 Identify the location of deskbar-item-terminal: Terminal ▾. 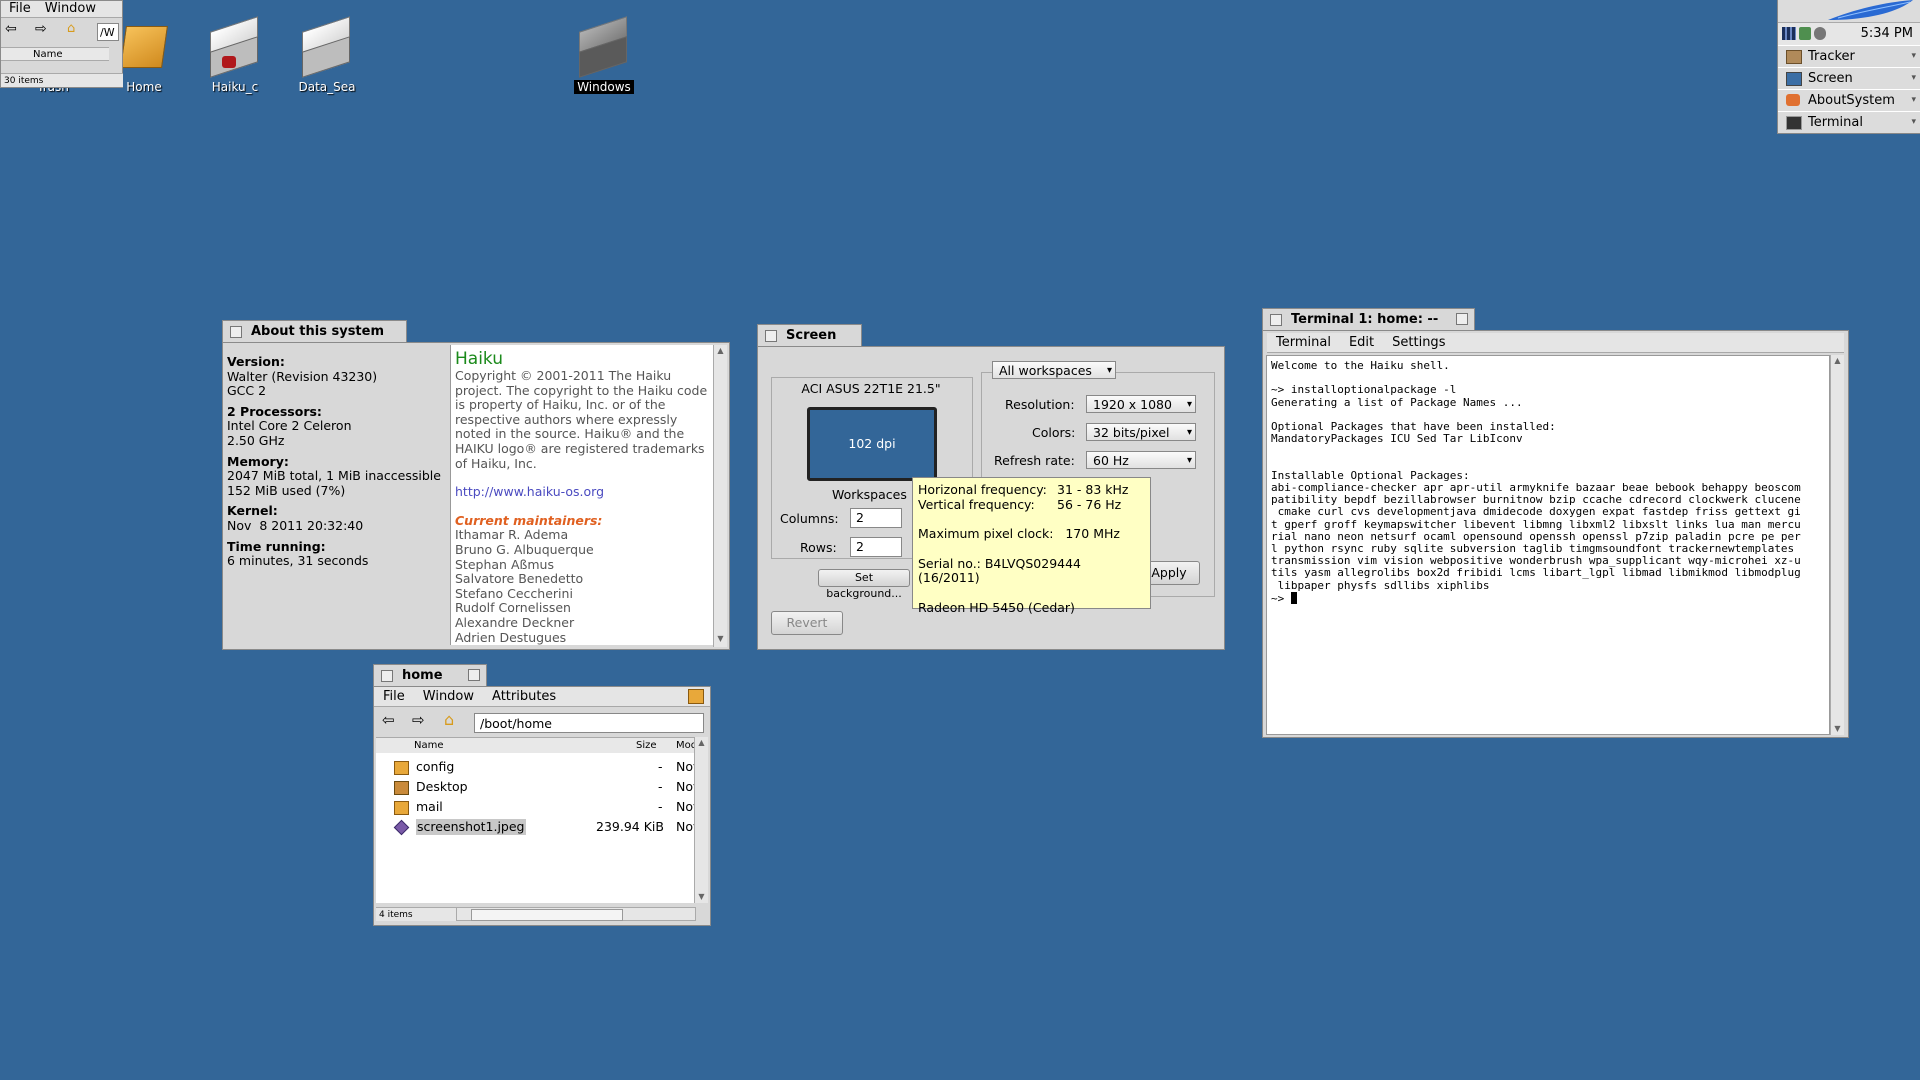
(1849, 121).